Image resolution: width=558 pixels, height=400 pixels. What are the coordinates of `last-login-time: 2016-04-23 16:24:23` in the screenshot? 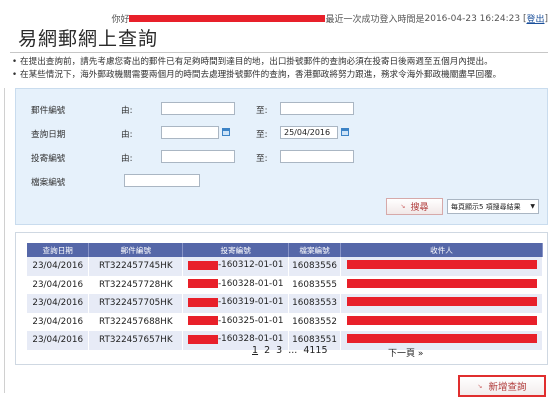 It's located at (472, 18).